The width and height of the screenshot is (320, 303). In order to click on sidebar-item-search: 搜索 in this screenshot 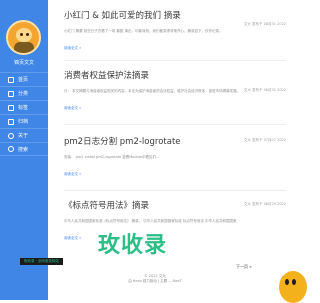, I will do `click(24, 149)`.